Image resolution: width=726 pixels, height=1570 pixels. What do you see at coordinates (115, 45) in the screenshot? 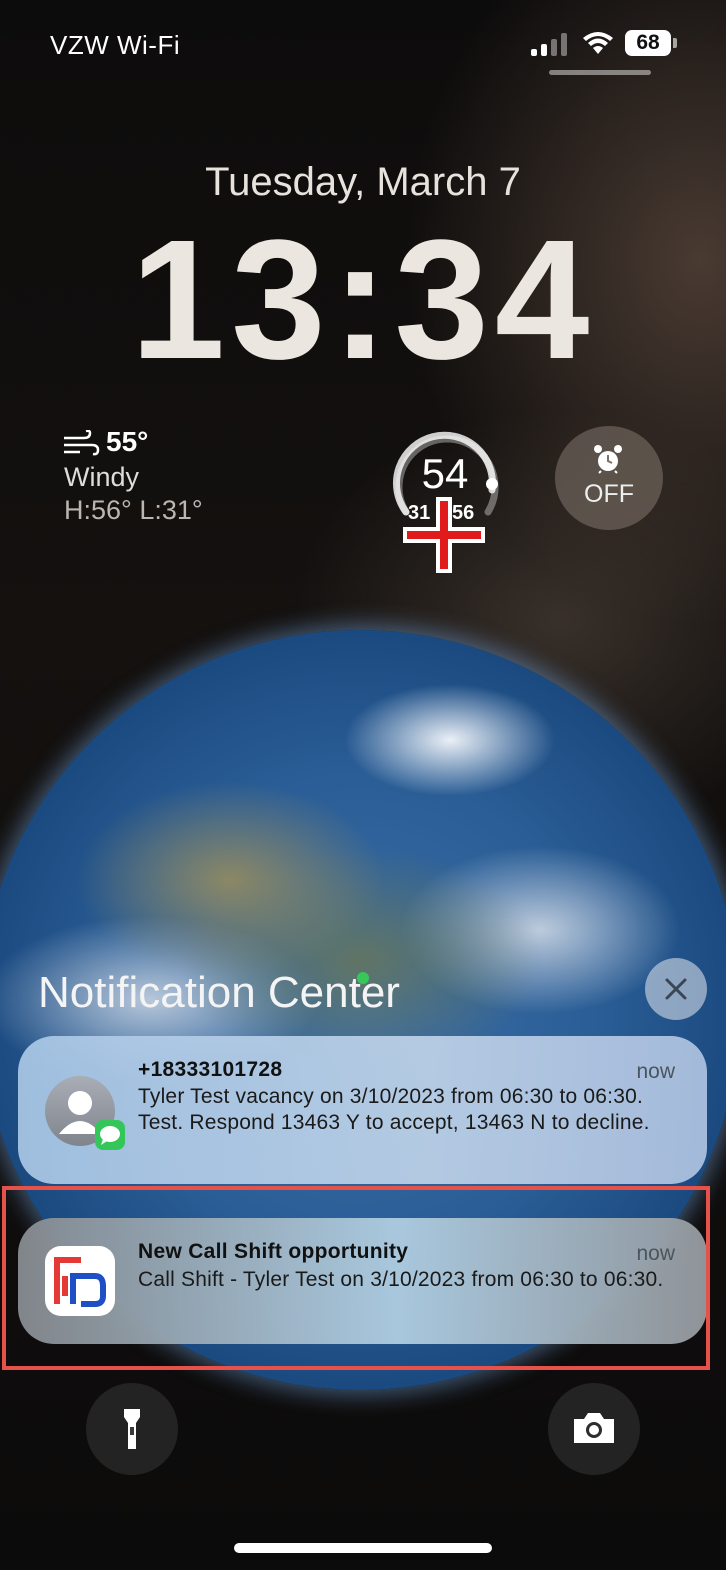
I see `carrier-label: VZW Wi-Fi` at bounding box center [115, 45].